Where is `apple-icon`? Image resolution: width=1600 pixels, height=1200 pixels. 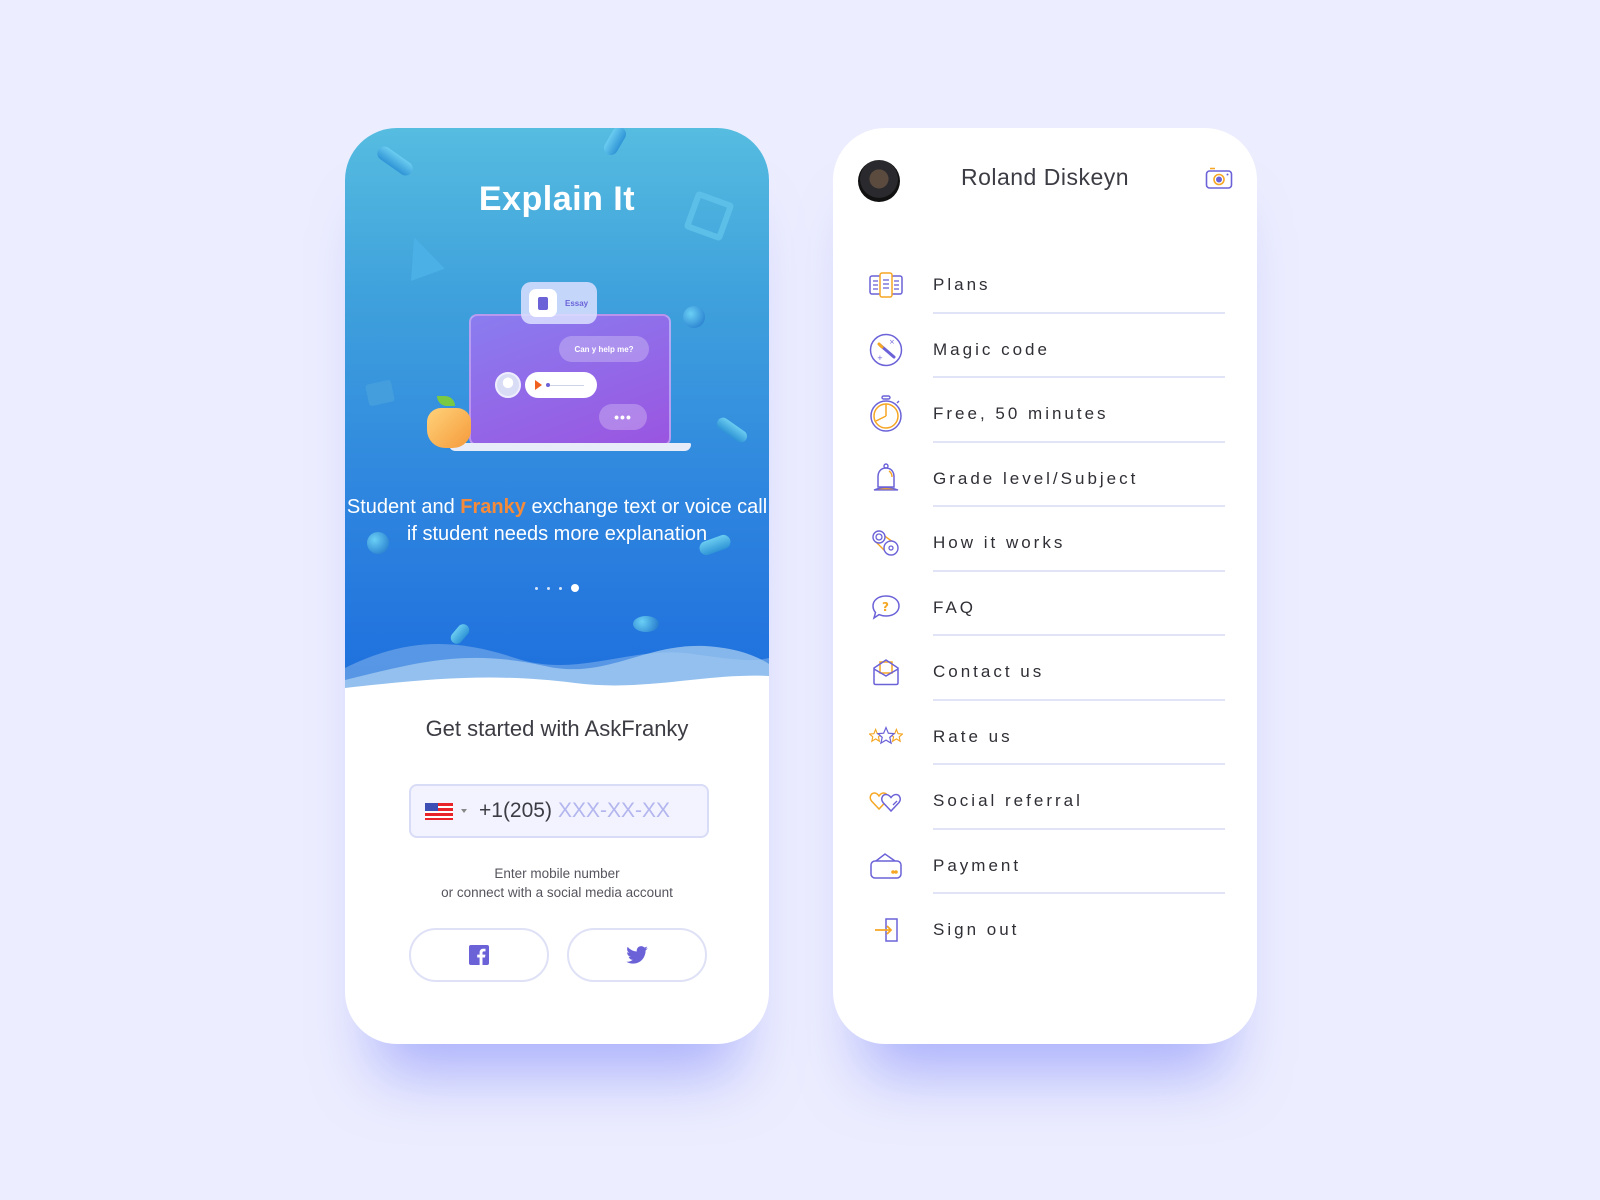
apple-icon is located at coordinates (449, 428).